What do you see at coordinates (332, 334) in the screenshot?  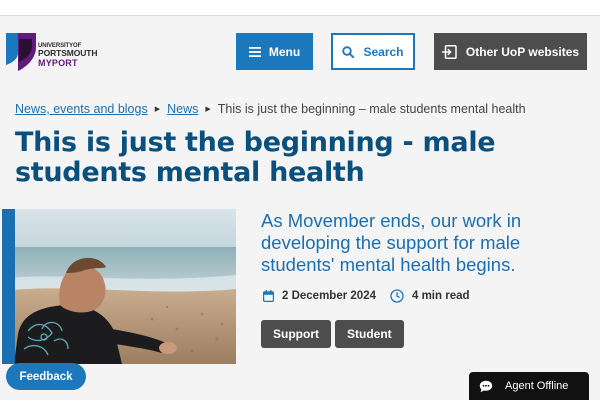 I see `article-tags: Support Student` at bounding box center [332, 334].